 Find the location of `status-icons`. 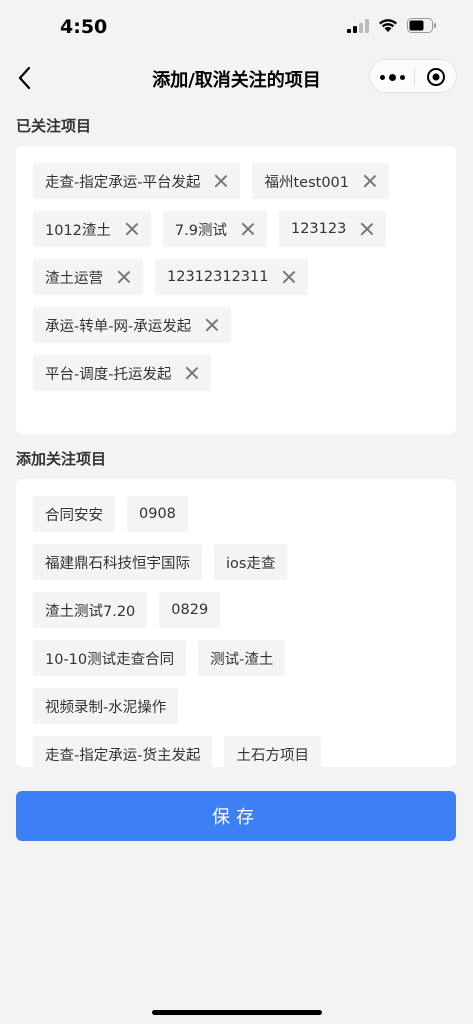

status-icons is located at coordinates (392, 25).